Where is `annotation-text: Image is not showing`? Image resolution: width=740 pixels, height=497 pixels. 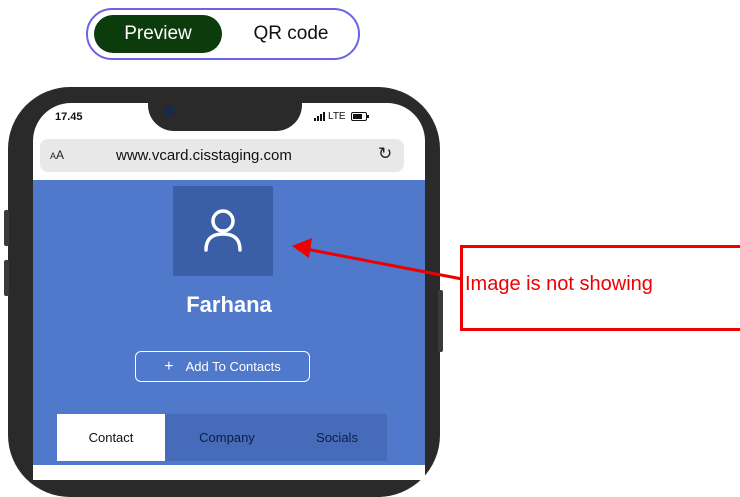
annotation-text: Image is not showing is located at coordinates (559, 284).